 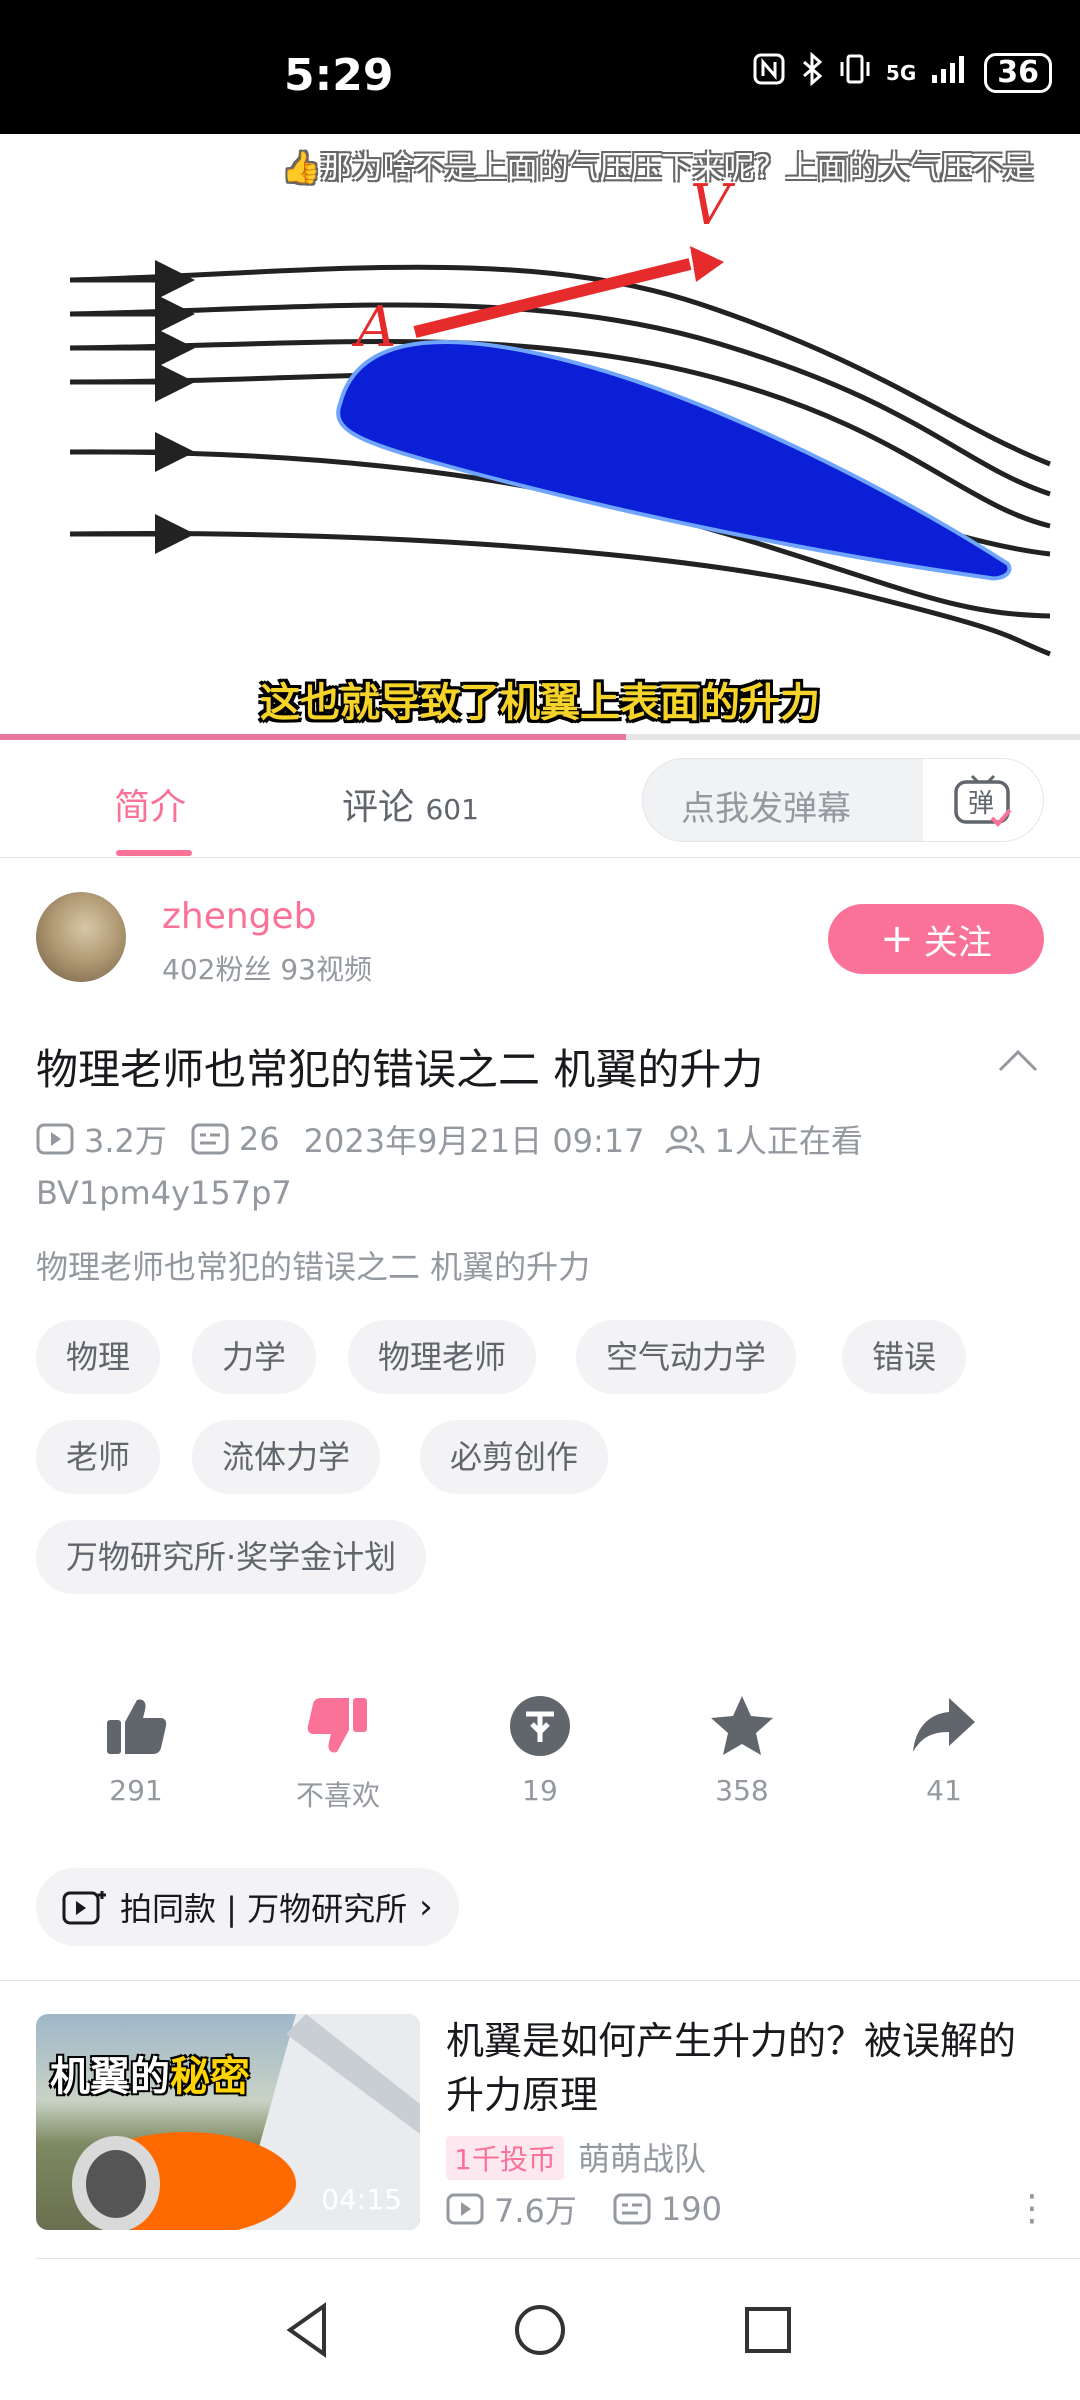 What do you see at coordinates (154, 853) in the screenshot?
I see `tab-indicator` at bounding box center [154, 853].